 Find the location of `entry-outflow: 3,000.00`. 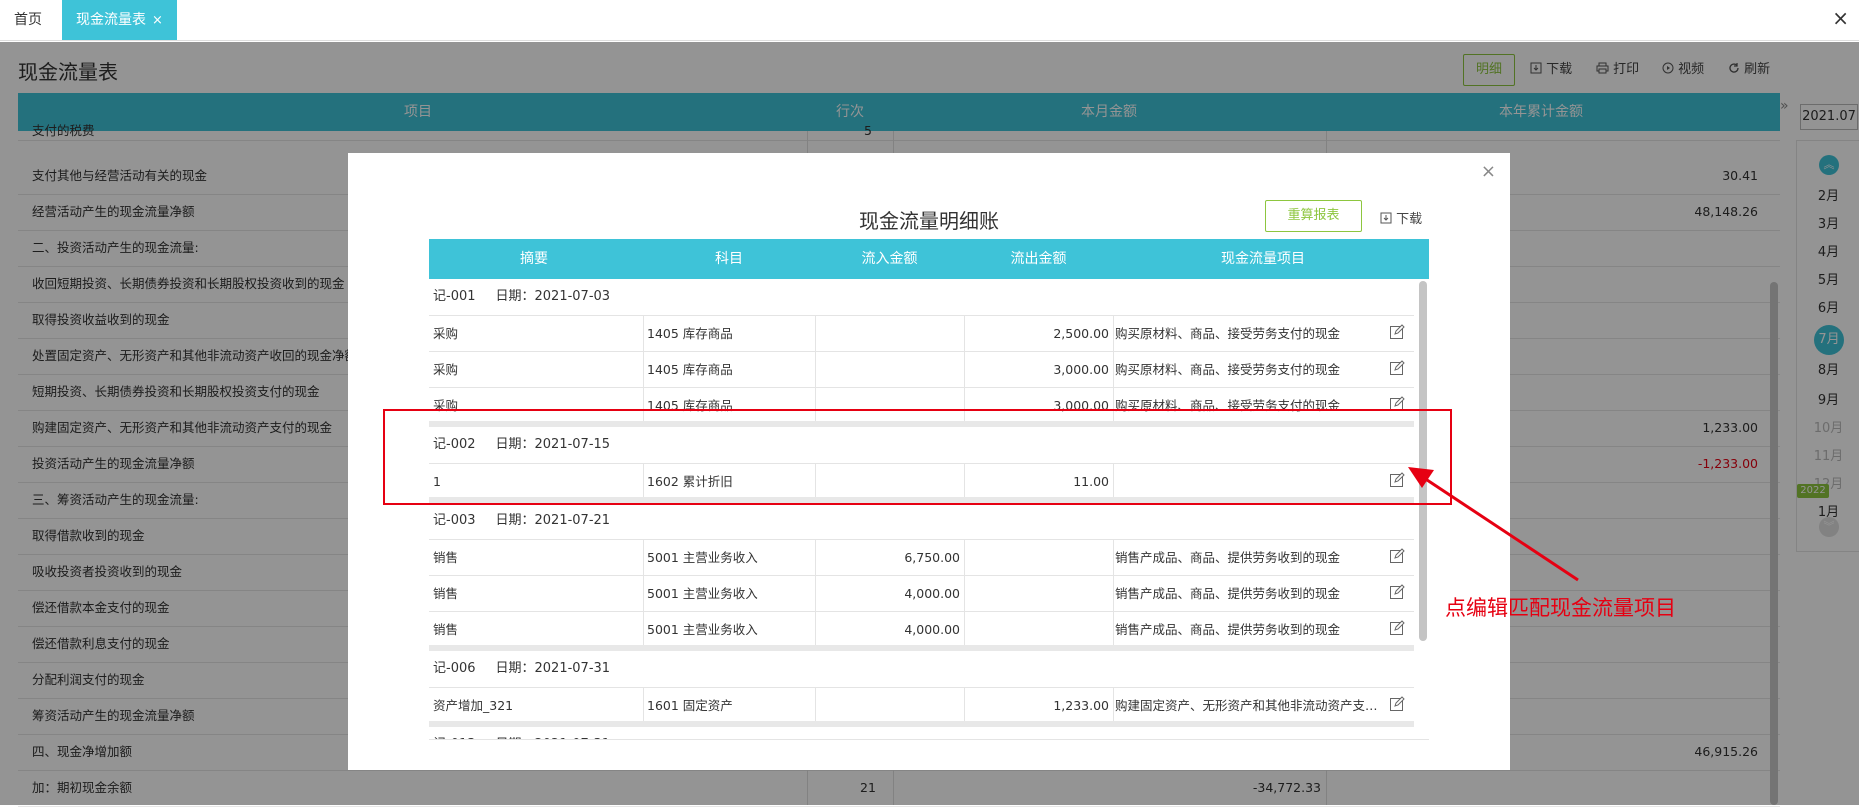

entry-outflow: 3,000.00 is located at coordinates (1039, 370).